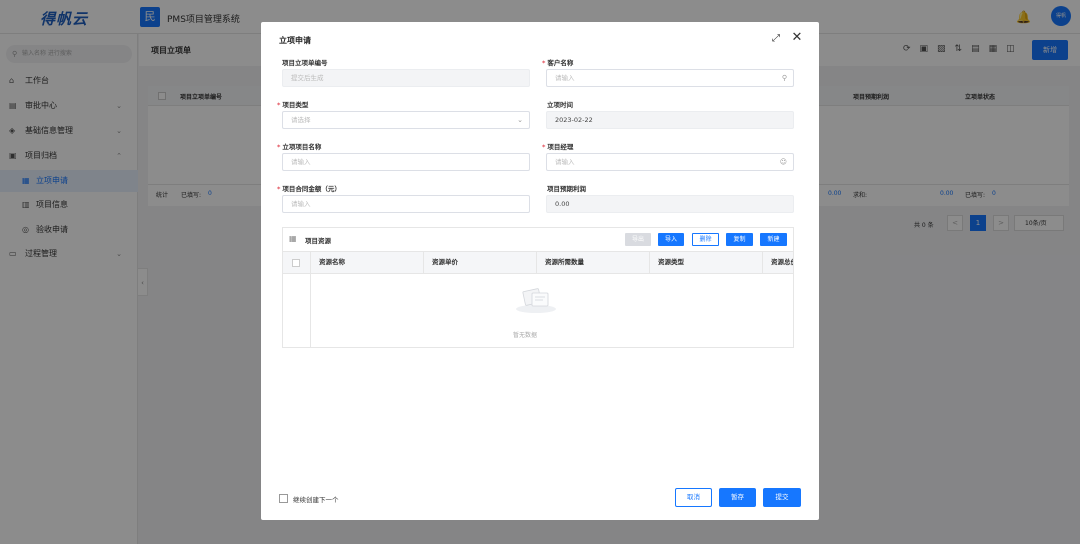 This screenshot has width=1080, height=544. What do you see at coordinates (558, 147) in the screenshot?
I see `manager-label: * 项目经理` at bounding box center [558, 147].